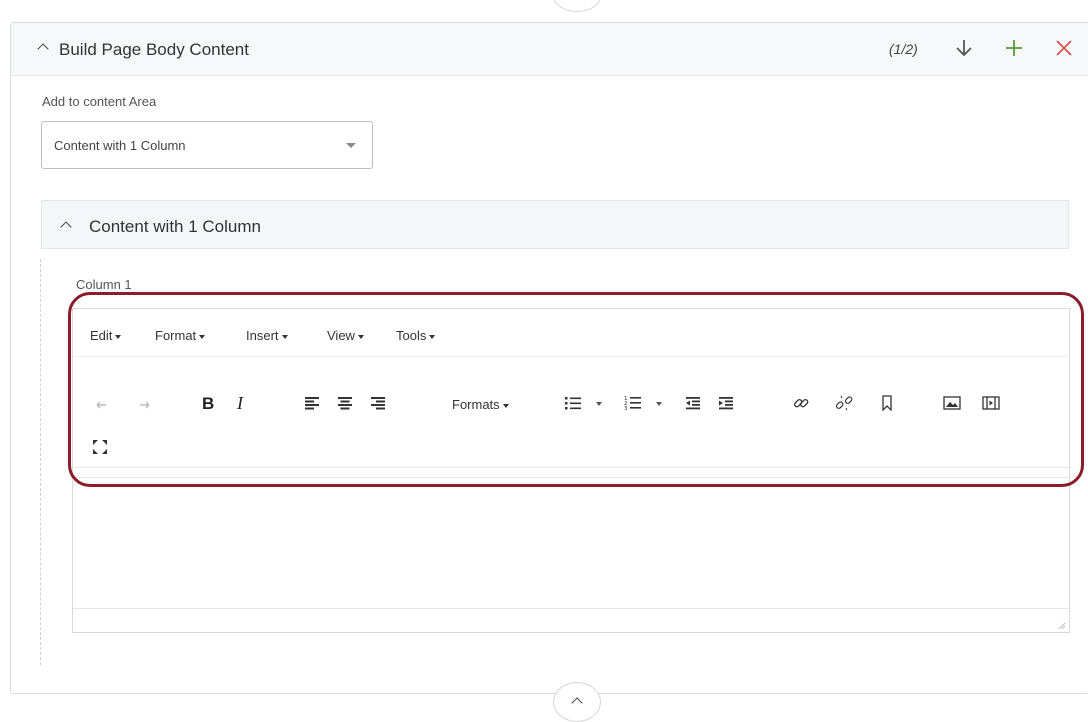  What do you see at coordinates (416, 335) in the screenshot?
I see `menu-tools: Tools` at bounding box center [416, 335].